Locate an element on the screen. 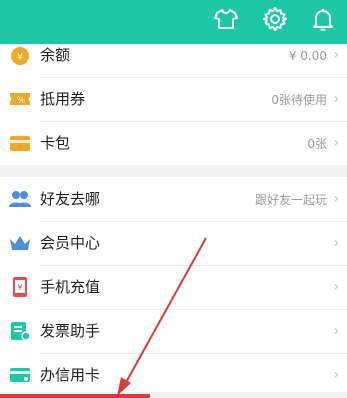 This screenshot has height=398, width=347. menu-row-balance: ¥ 余额 ¥ 0.00 › is located at coordinates (173, 55).